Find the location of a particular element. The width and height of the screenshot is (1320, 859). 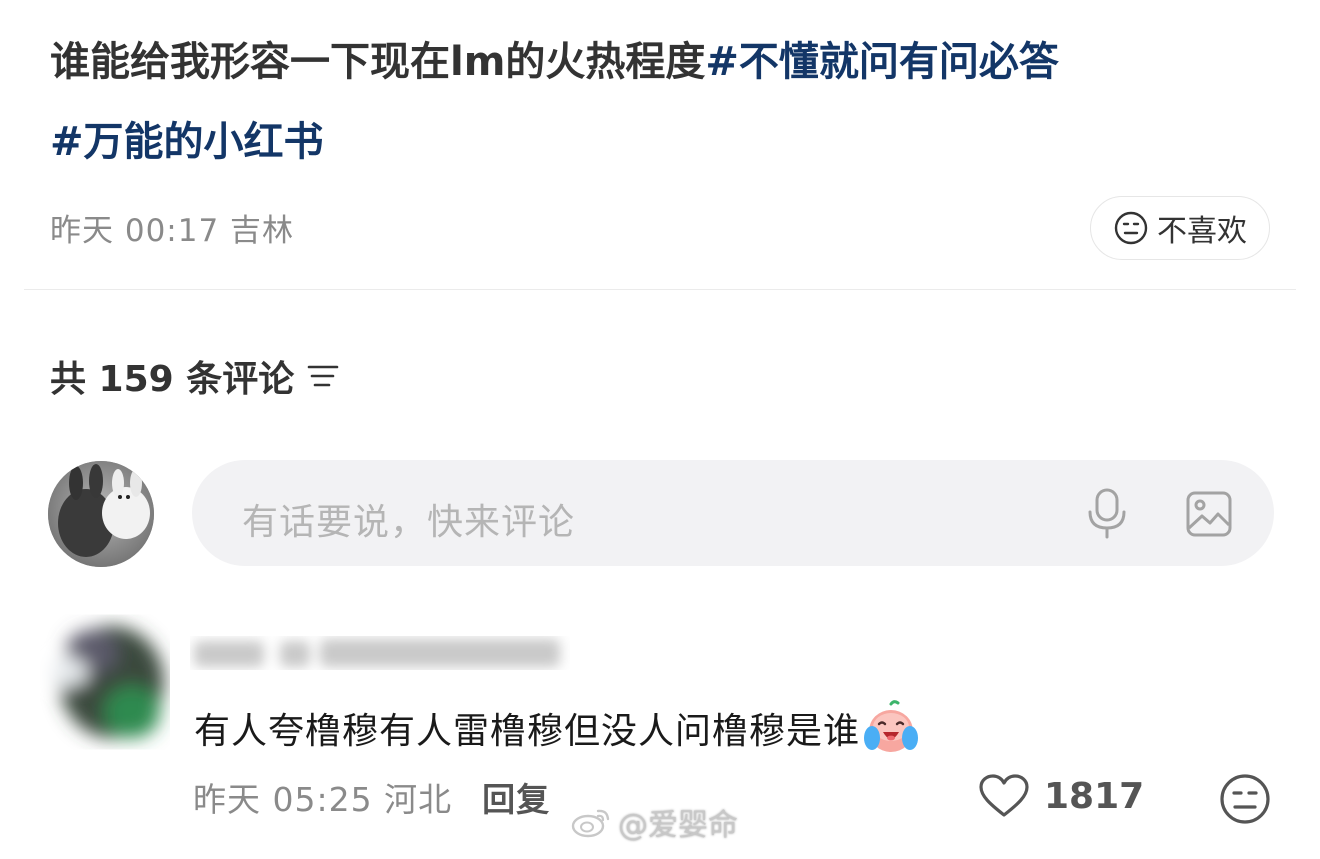

comment-input-placeholder: 有话要说，快来评论 is located at coordinates (409, 522).